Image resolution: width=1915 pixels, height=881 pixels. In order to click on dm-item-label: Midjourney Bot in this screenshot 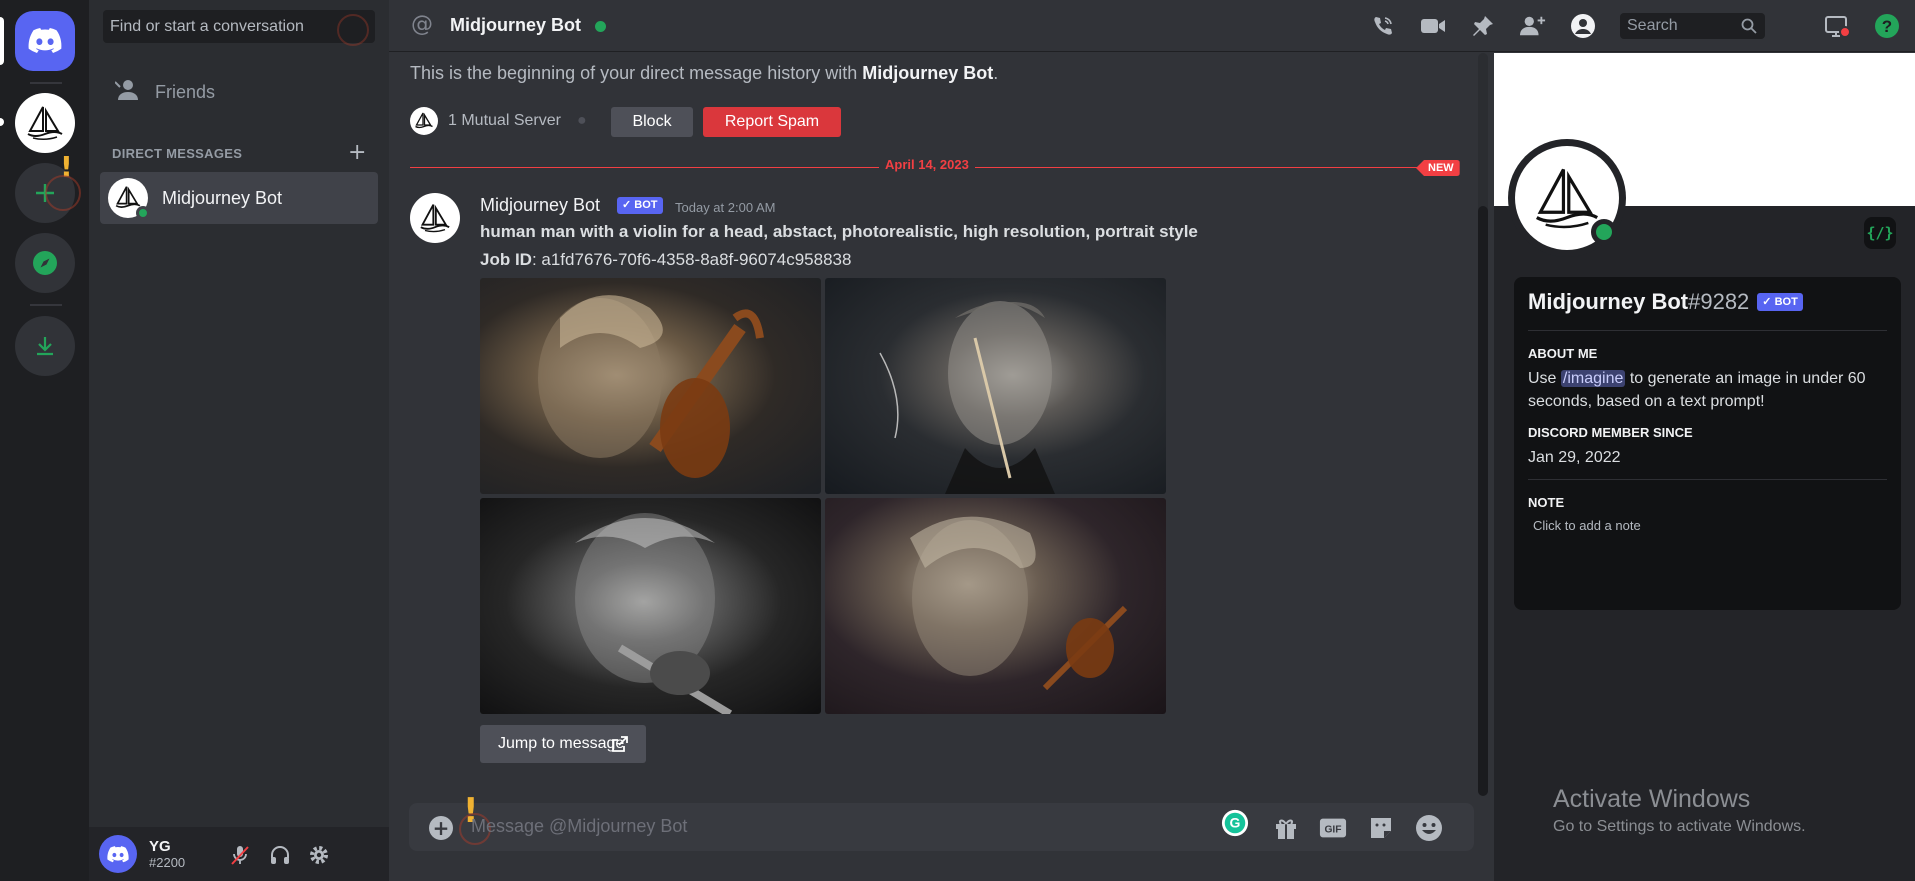, I will do `click(222, 197)`.